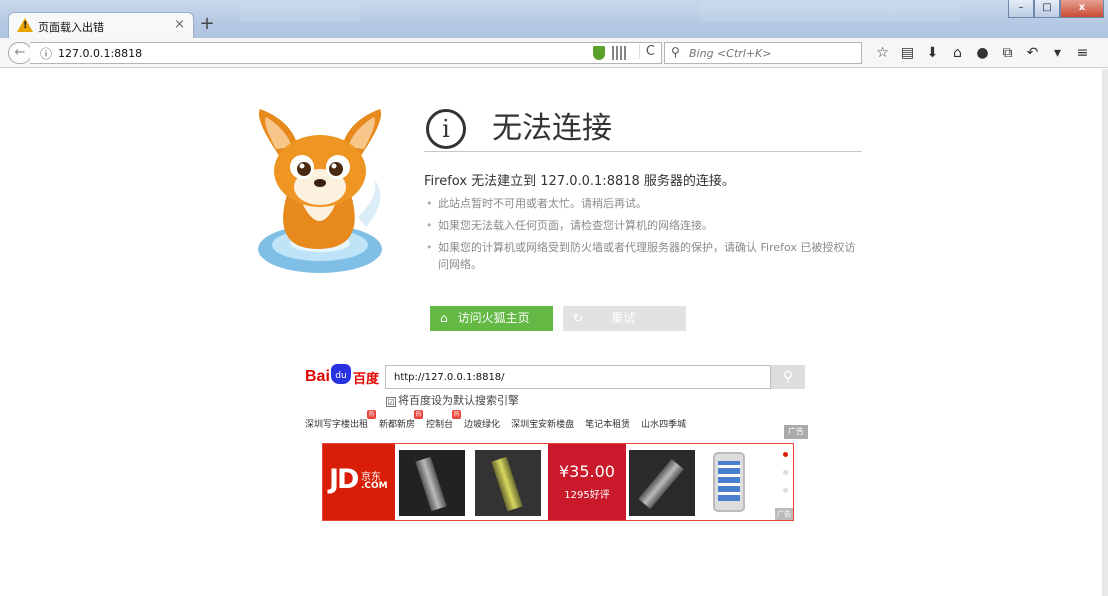 This screenshot has height=596, width=1108. I want to click on hot-link: 深圳写字楼出租热, so click(341, 420).